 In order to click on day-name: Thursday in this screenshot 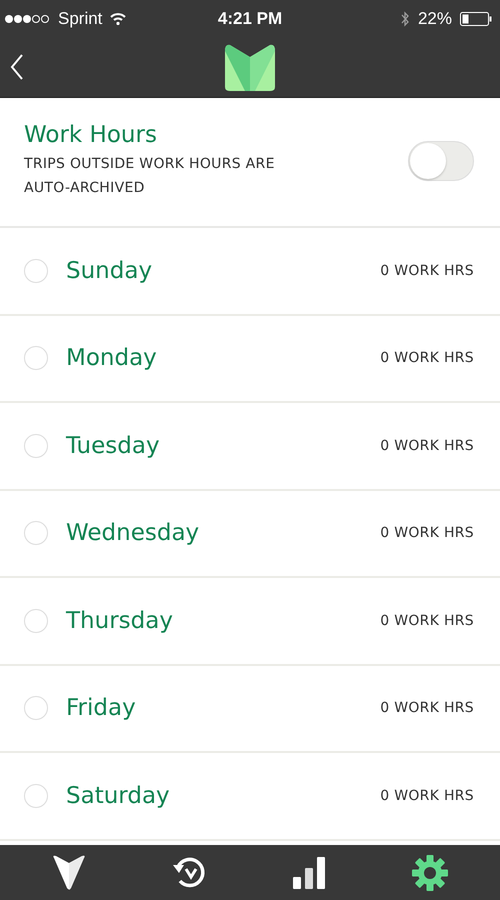, I will do `click(120, 621)`.